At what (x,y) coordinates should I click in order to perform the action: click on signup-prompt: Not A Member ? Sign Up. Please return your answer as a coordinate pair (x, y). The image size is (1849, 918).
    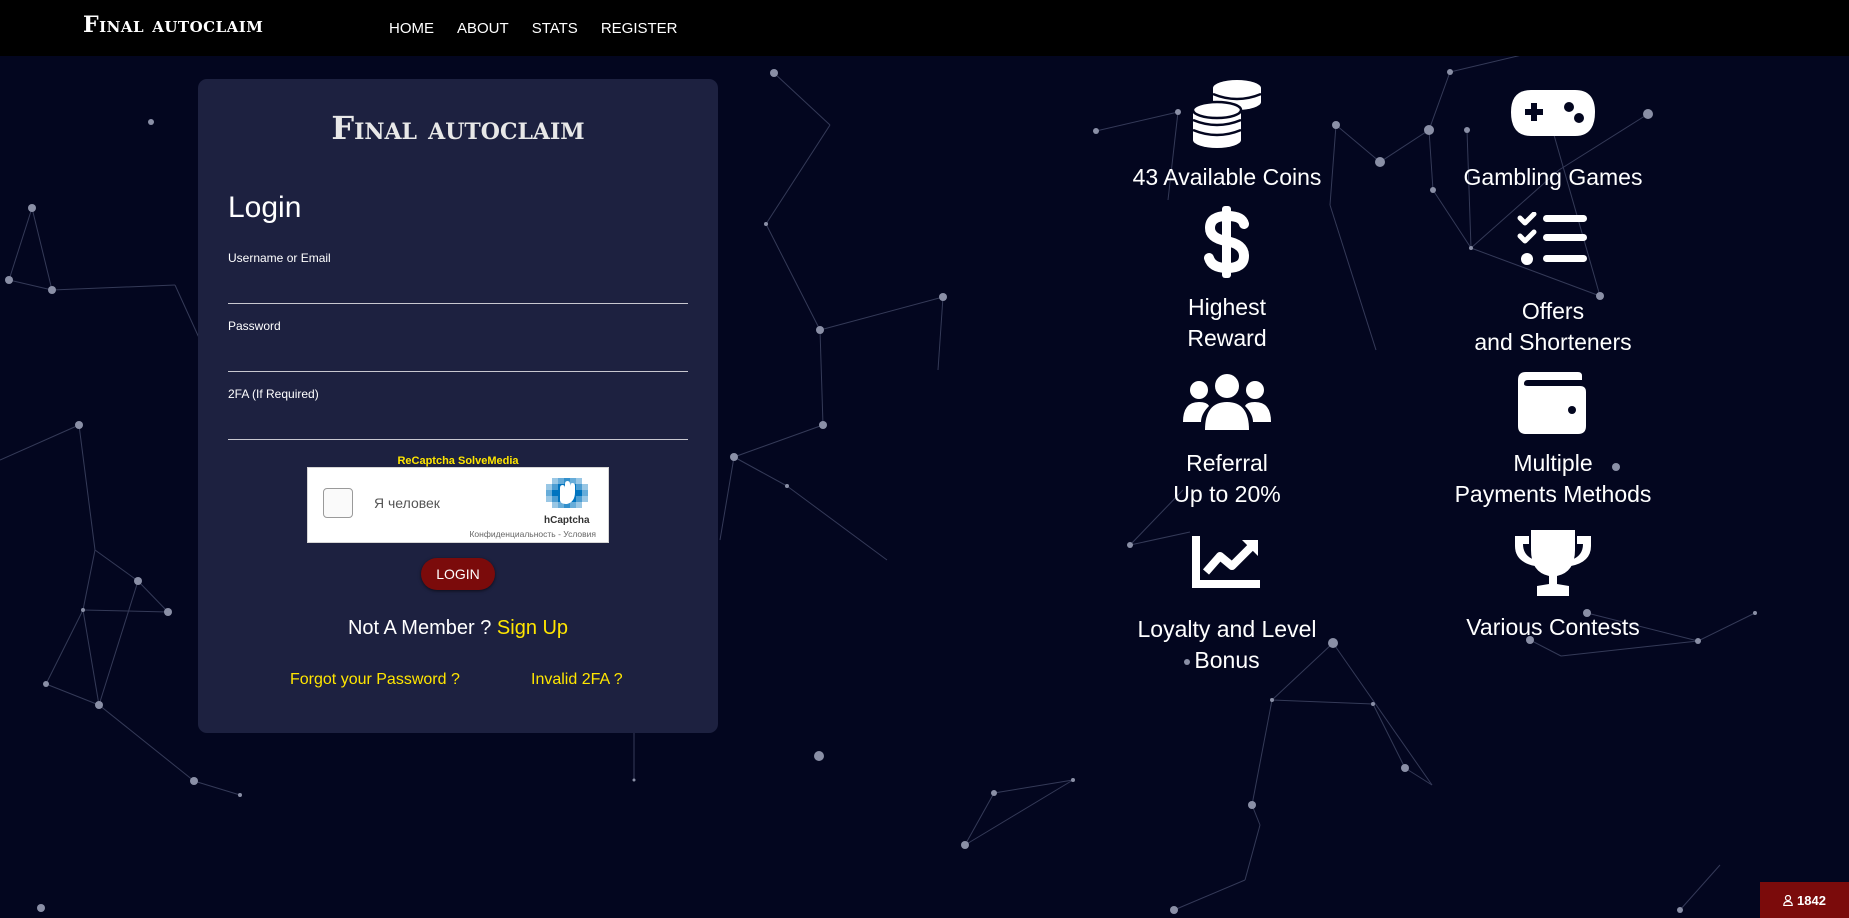
    Looking at the image, I should click on (458, 628).